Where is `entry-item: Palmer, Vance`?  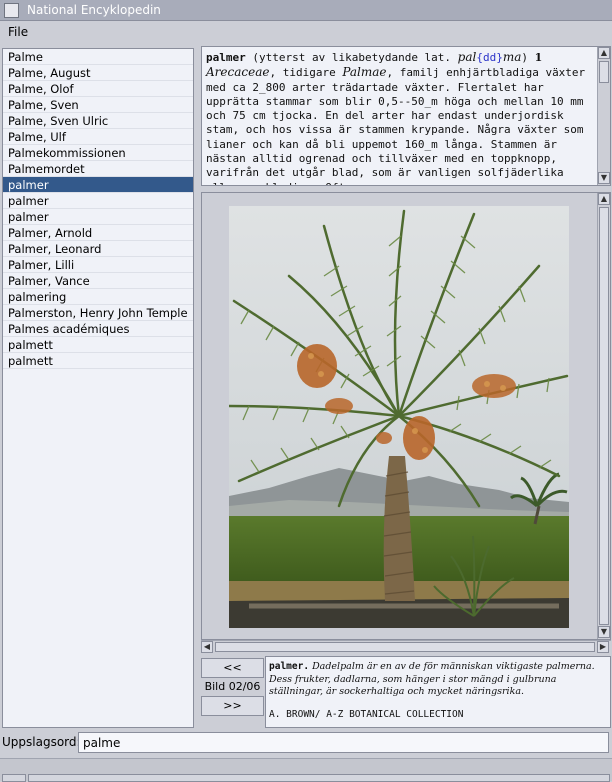 entry-item: Palmer, Vance is located at coordinates (98, 281).